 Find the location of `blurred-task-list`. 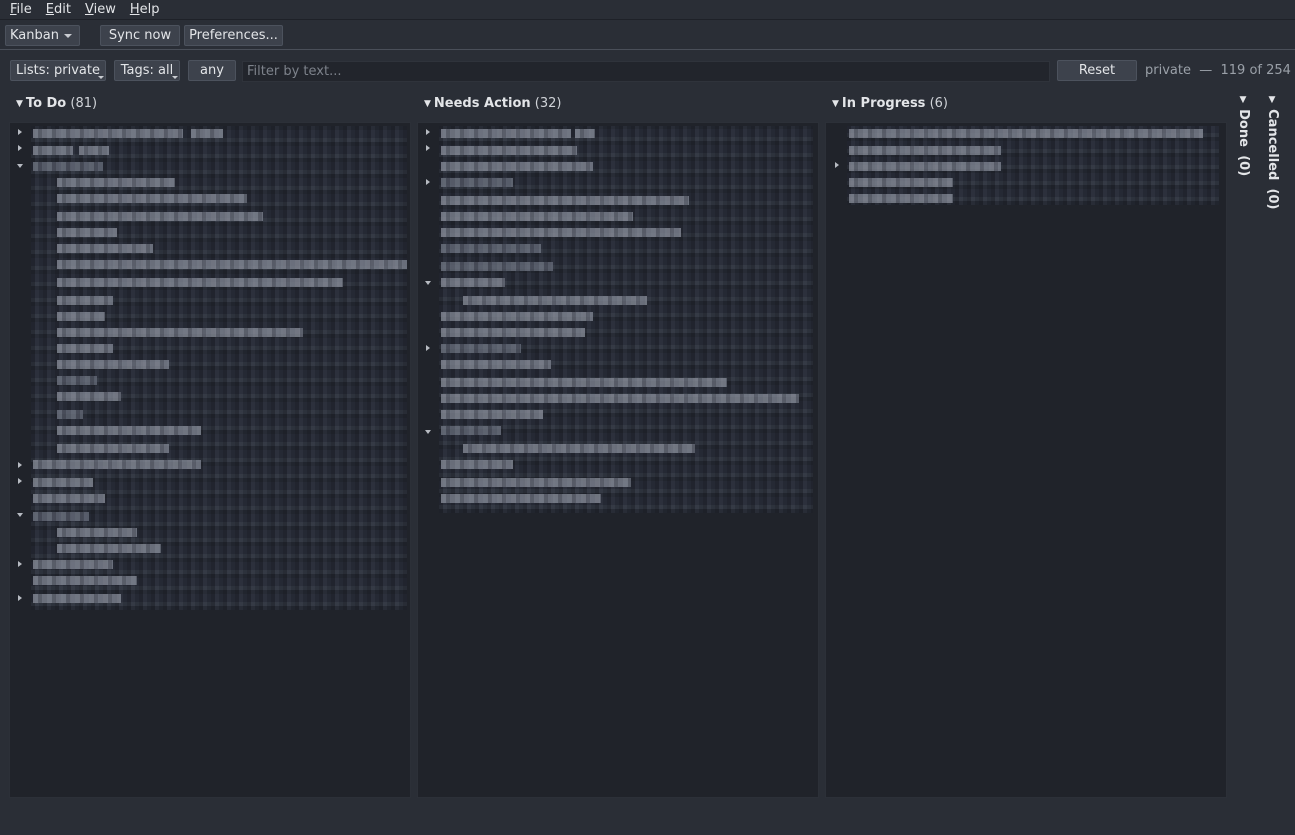

blurred-task-list is located at coordinates (1033, 165).